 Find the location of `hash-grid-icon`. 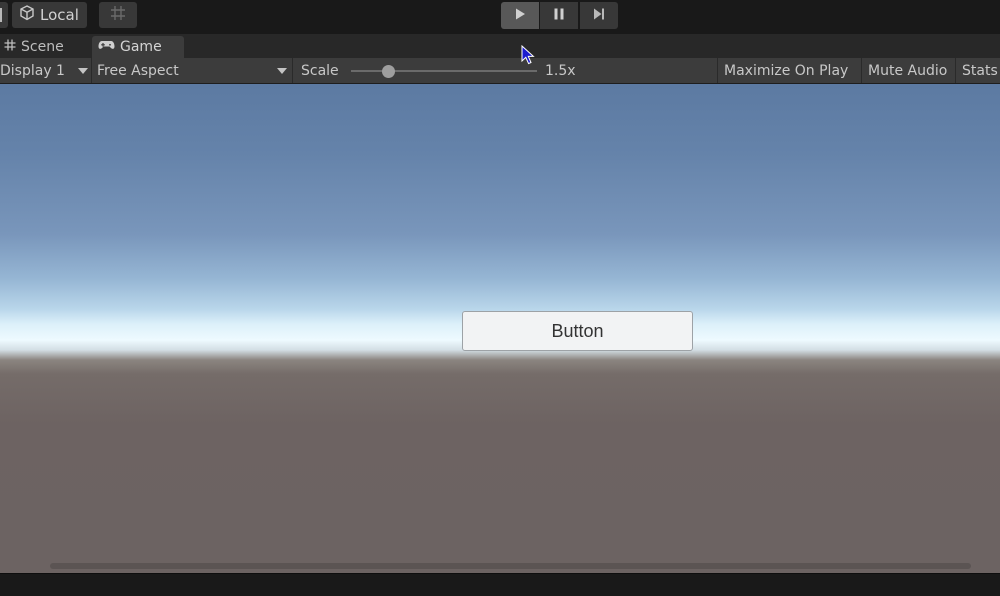

hash-grid-icon is located at coordinates (10, 47).